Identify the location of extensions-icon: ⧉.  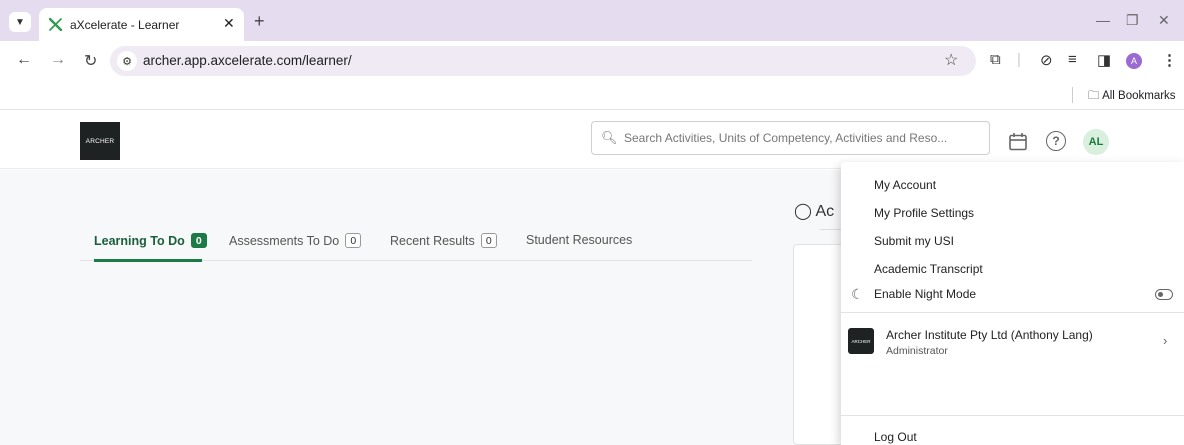
(995, 59).